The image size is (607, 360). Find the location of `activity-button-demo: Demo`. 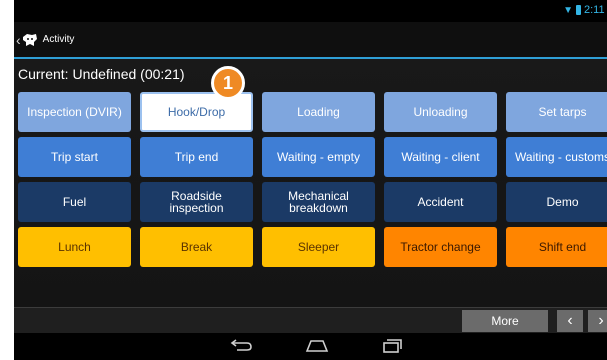

activity-button-demo: Demo is located at coordinates (556, 202).